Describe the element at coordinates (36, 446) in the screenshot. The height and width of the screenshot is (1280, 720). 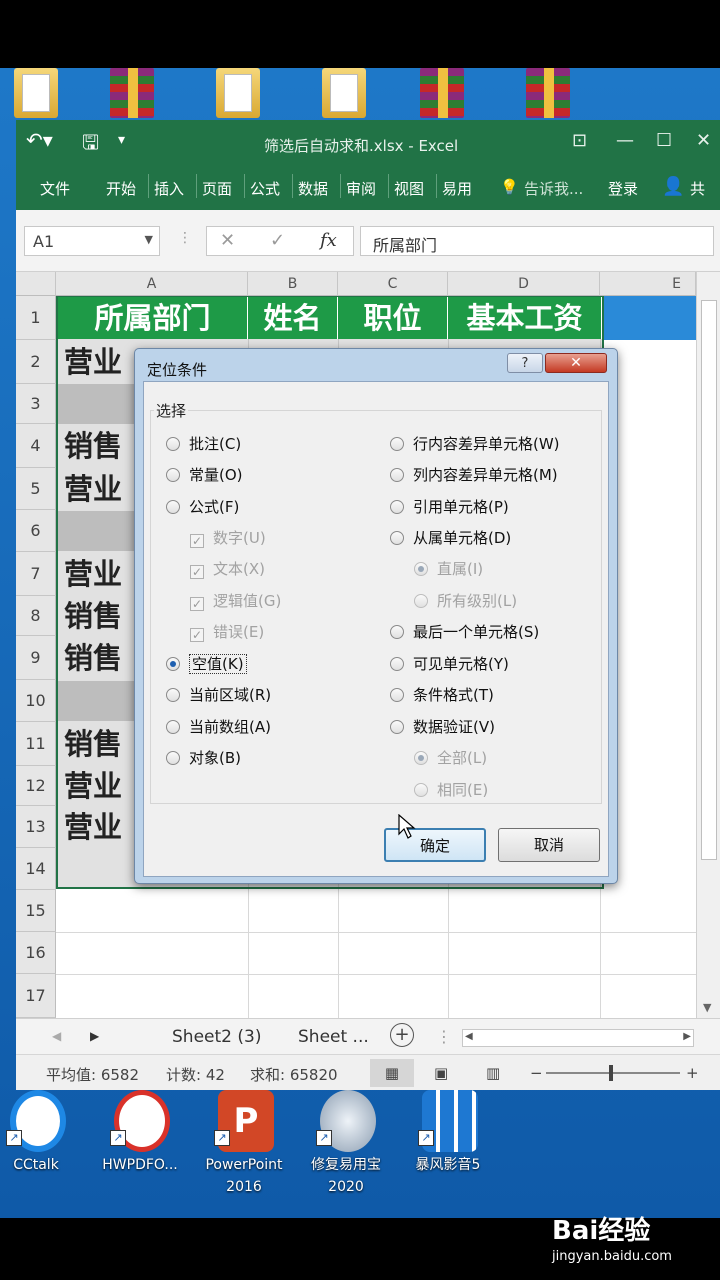
I see `row-header: 4` at that location.